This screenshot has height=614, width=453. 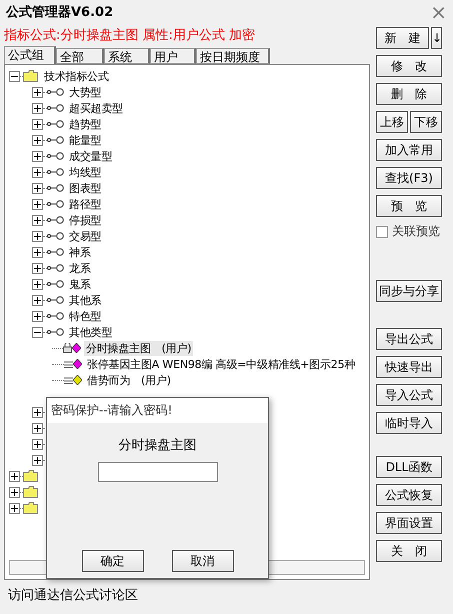 What do you see at coordinates (402, 38) in the screenshot?
I see `new-button: 新 建` at bounding box center [402, 38].